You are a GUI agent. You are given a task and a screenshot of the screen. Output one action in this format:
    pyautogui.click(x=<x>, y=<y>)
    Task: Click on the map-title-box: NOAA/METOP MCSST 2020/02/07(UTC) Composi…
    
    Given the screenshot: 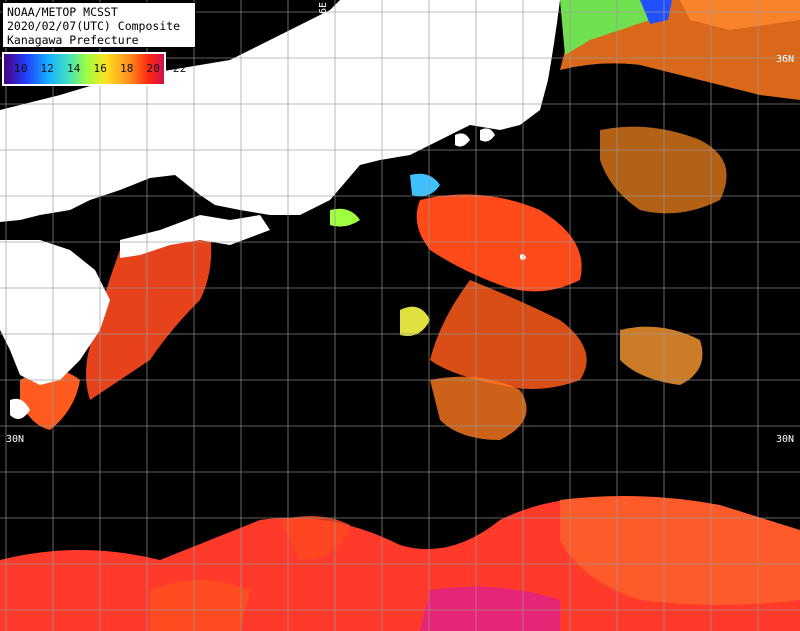 What is the action you would take?
    pyautogui.click(x=99, y=25)
    